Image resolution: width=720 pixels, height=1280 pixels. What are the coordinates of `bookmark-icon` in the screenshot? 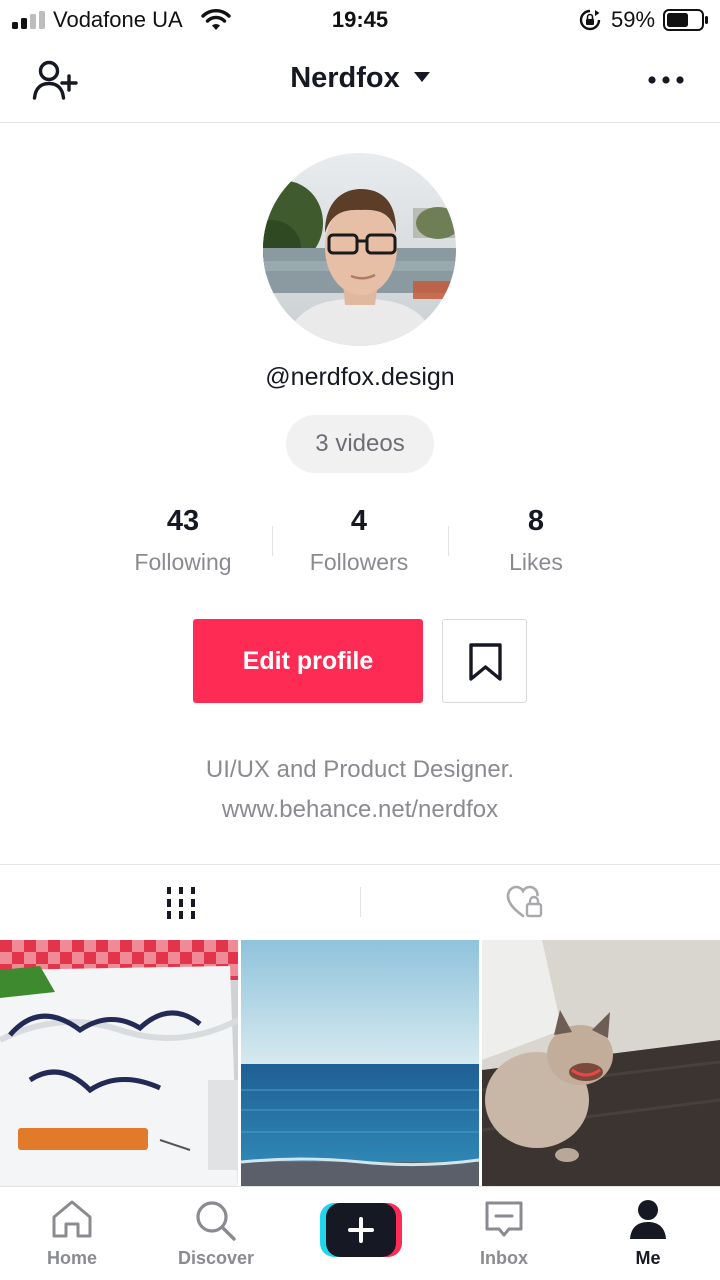 It's located at (485, 662).